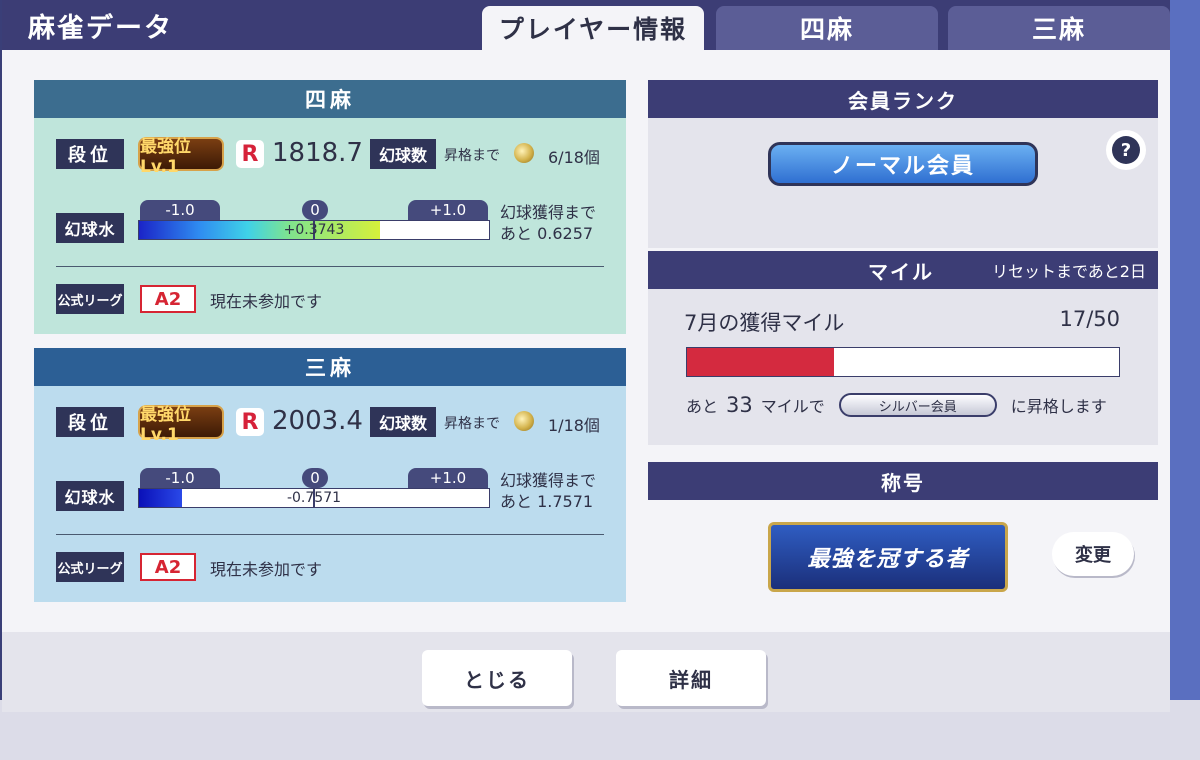 Image resolution: width=1200 pixels, height=760 pixels. I want to click on mile-title: 7月の獲得マイル, so click(764, 323).